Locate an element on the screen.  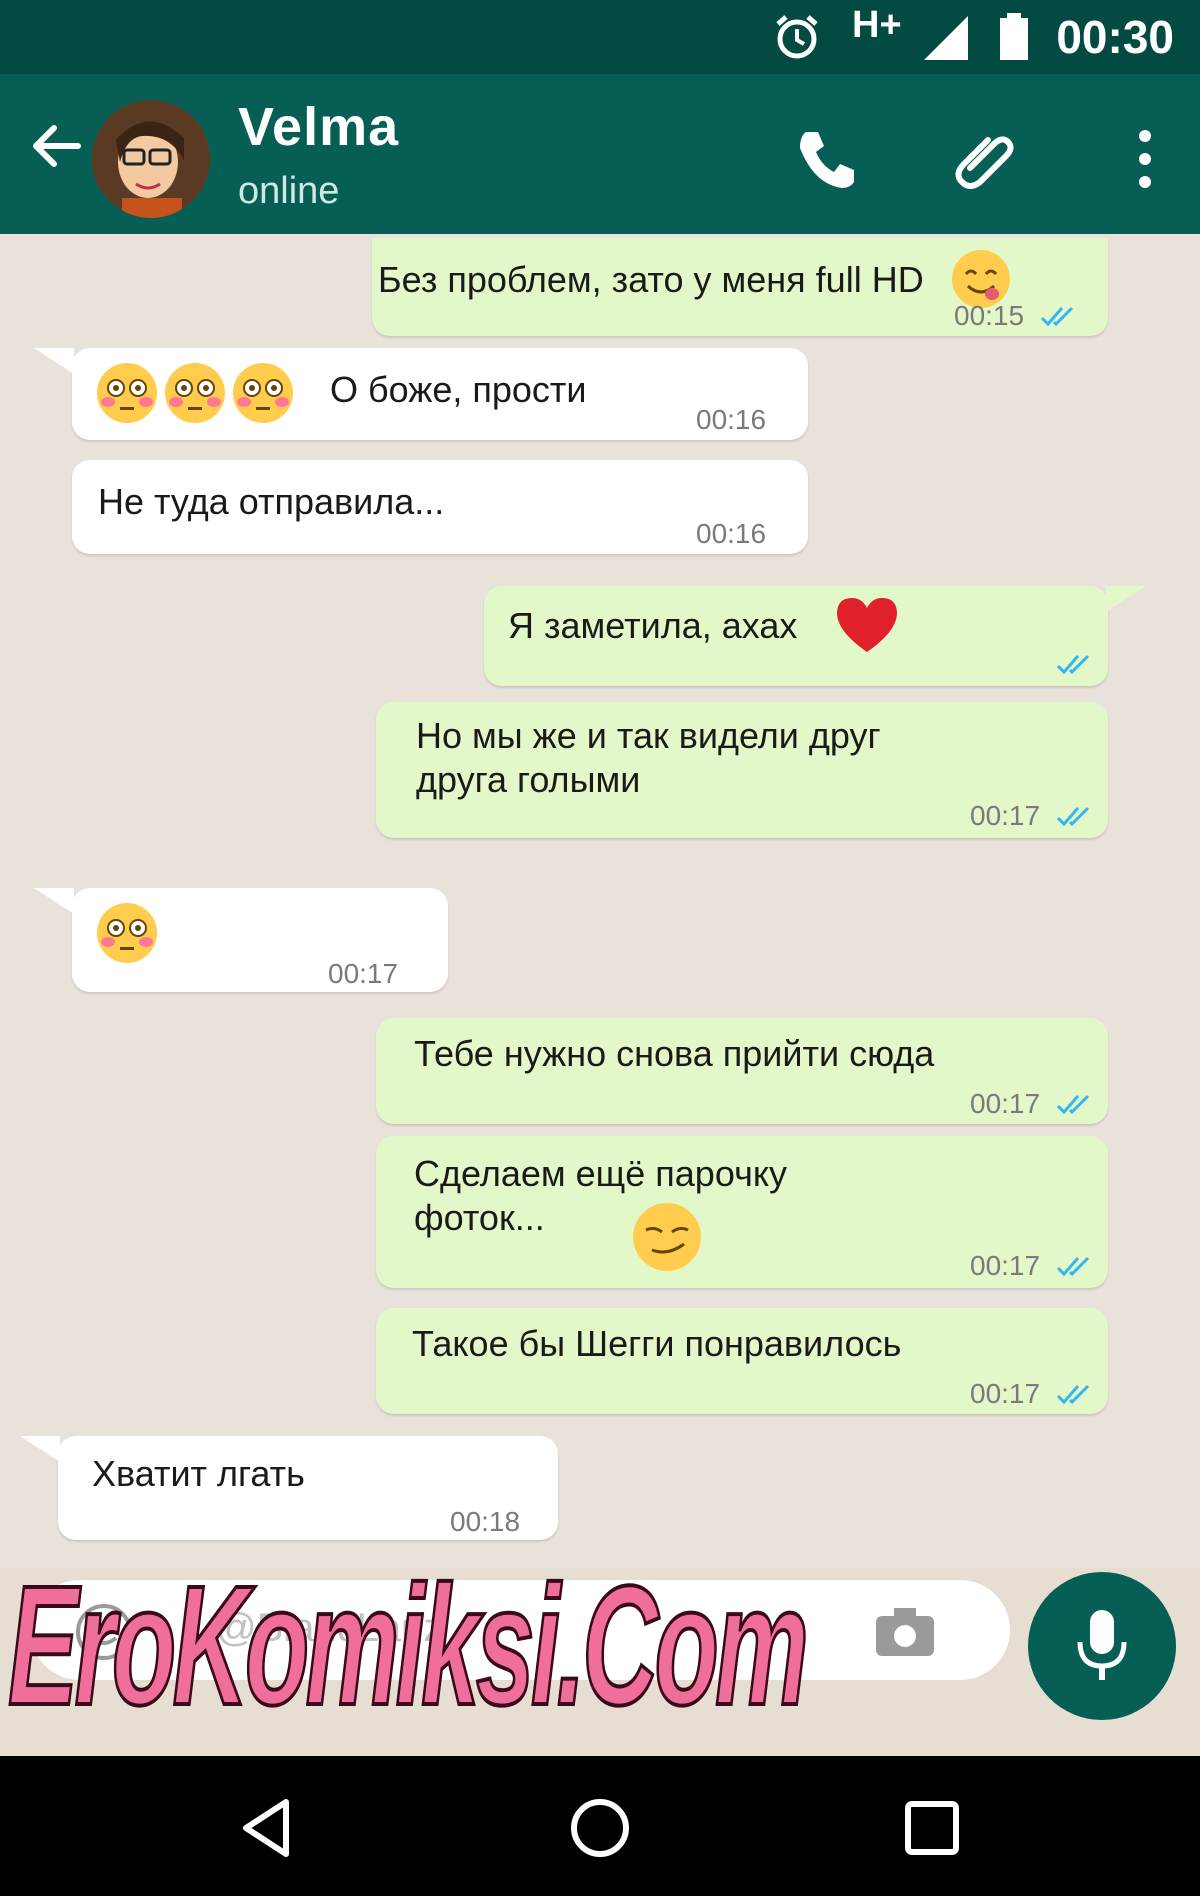
battery-icon is located at coordinates (1014, 36).